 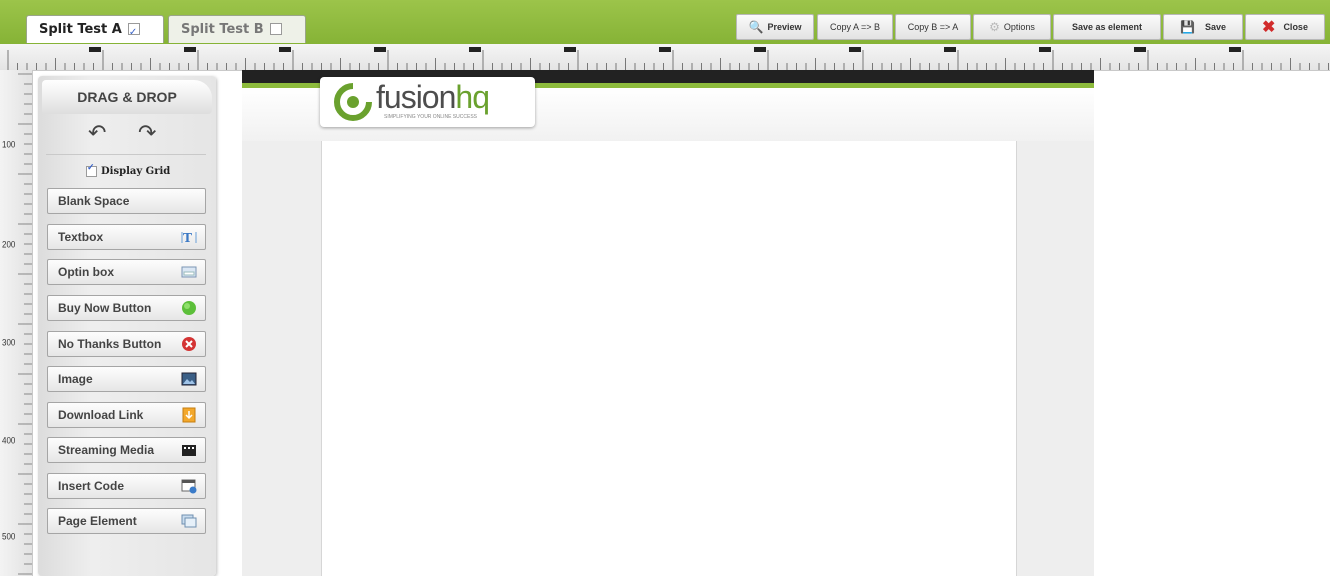 What do you see at coordinates (101, 415) in the screenshot?
I see `tool-label: Download Link` at bounding box center [101, 415].